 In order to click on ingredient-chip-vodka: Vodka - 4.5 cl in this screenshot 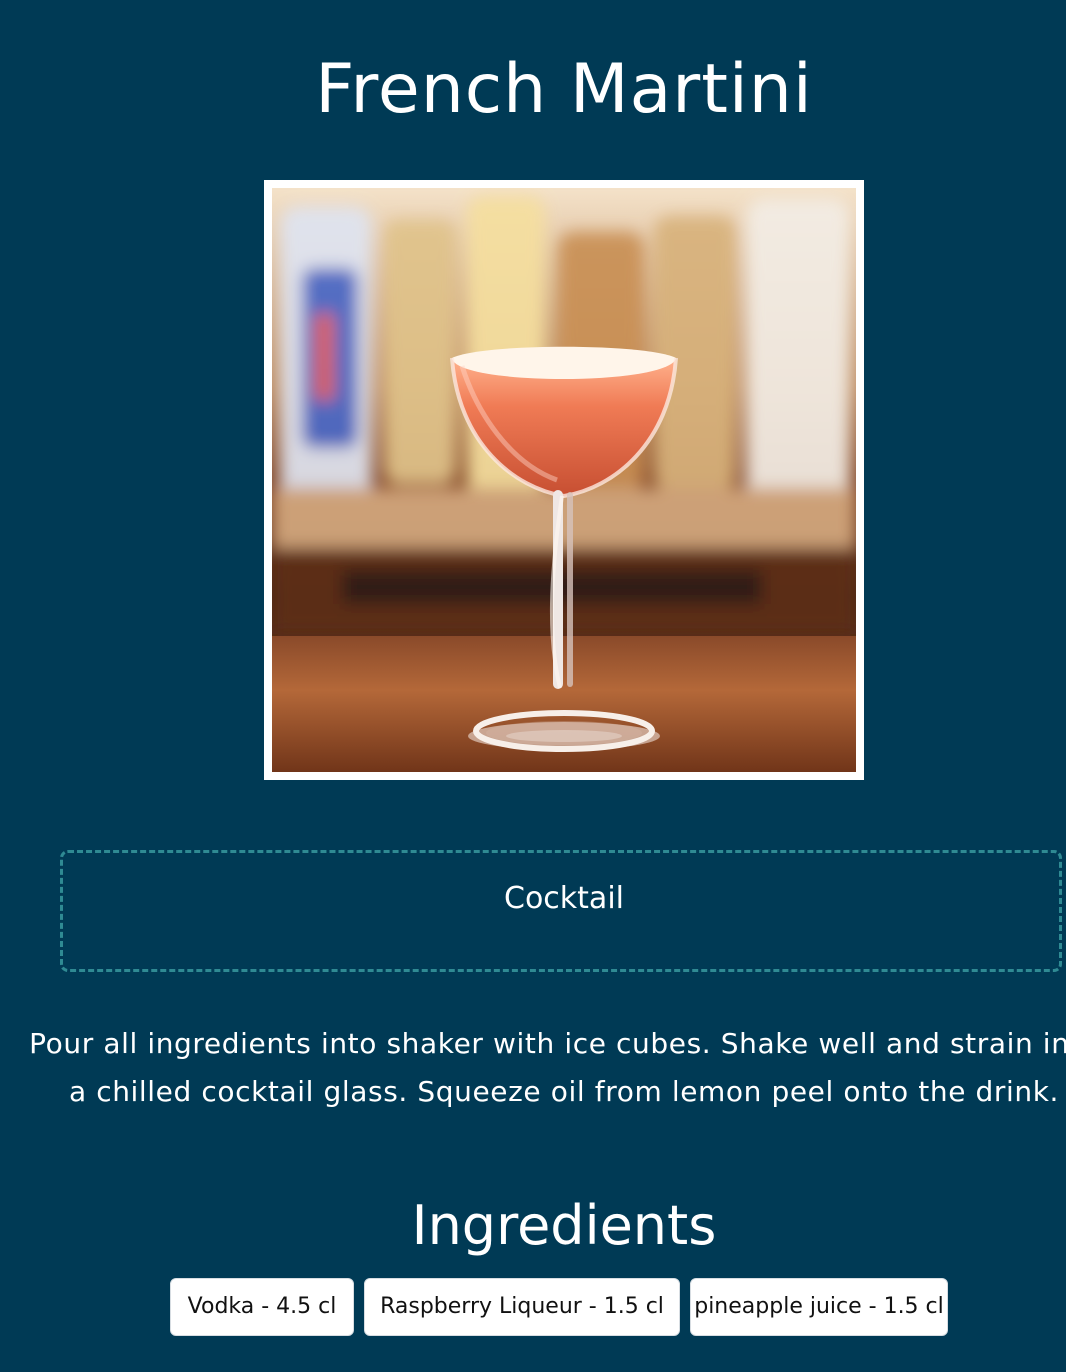, I will do `click(262, 1307)`.